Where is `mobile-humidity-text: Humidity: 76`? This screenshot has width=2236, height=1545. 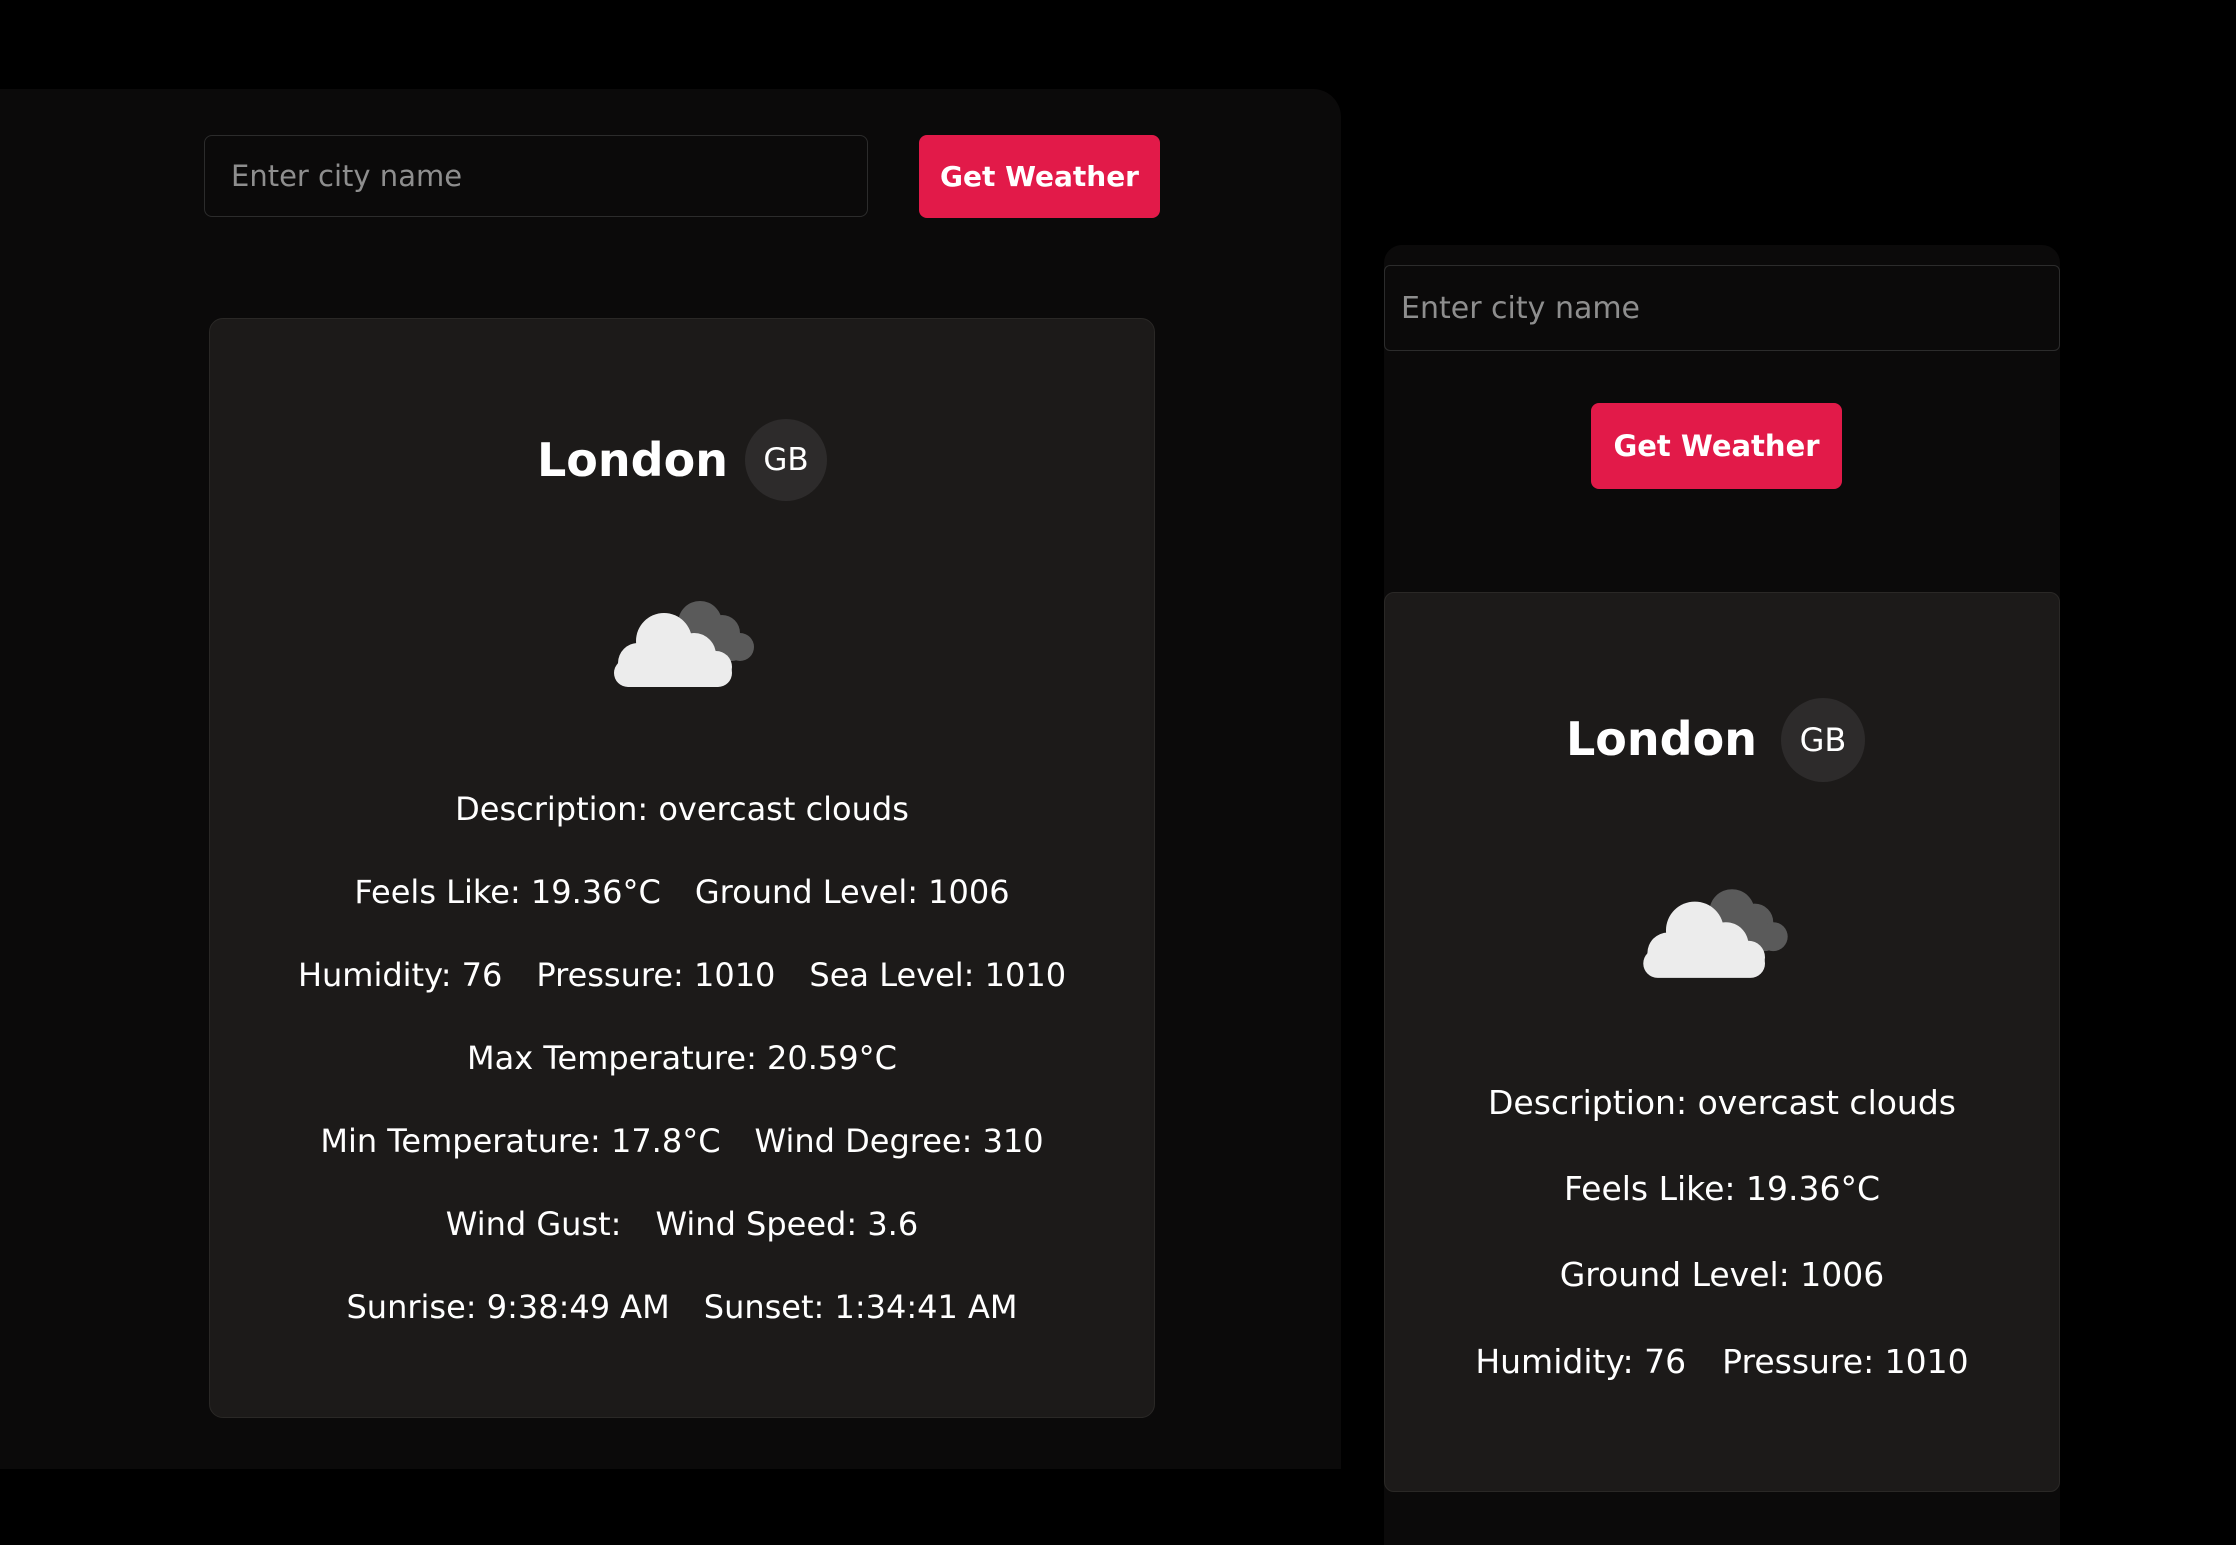 mobile-humidity-text: Humidity: 76 is located at coordinates (1581, 1361).